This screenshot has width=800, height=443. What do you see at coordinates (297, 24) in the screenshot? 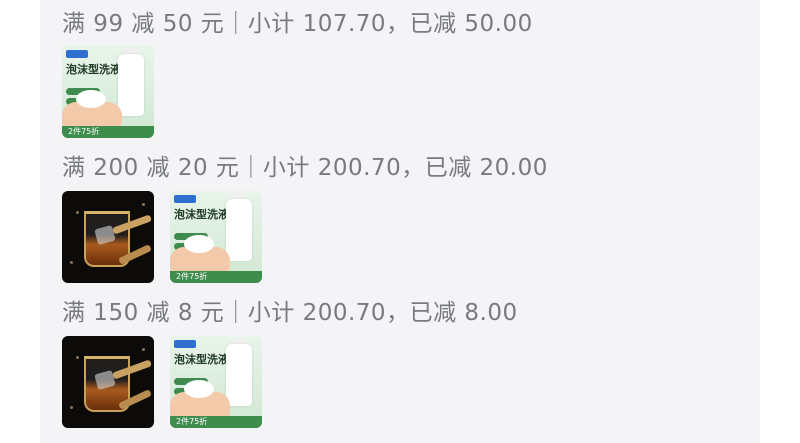
I see `promo-line-1: 满 99 减 50 元｜小计 107.70，已减 50.00` at bounding box center [297, 24].